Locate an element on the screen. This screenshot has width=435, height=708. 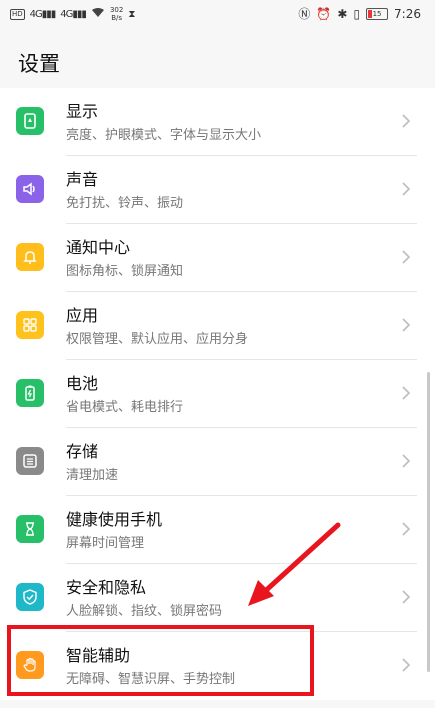
speed-value: 302 is located at coordinates (116, 10).